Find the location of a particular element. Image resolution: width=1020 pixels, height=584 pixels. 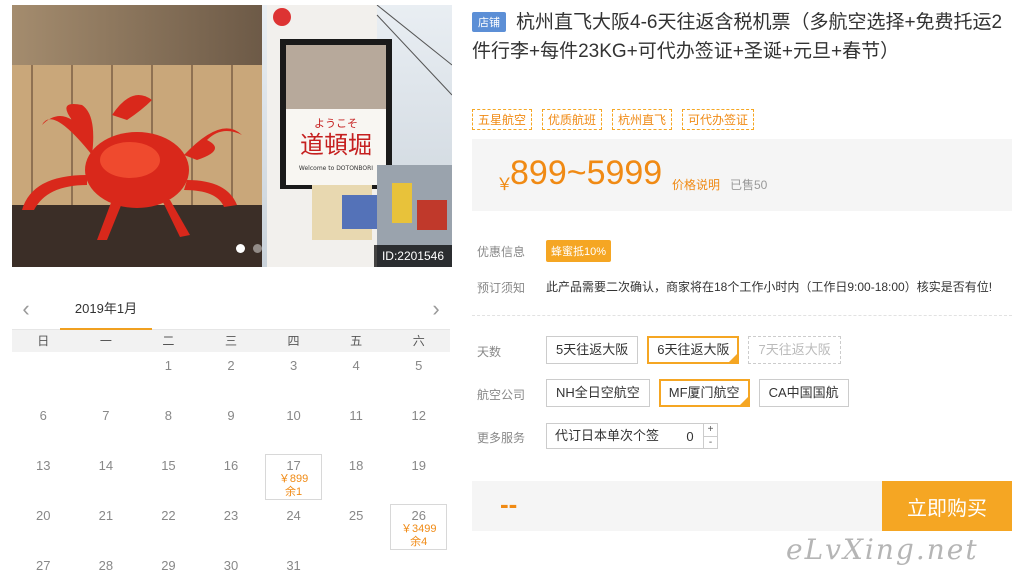

calendar-day: 19 is located at coordinates (418, 477).